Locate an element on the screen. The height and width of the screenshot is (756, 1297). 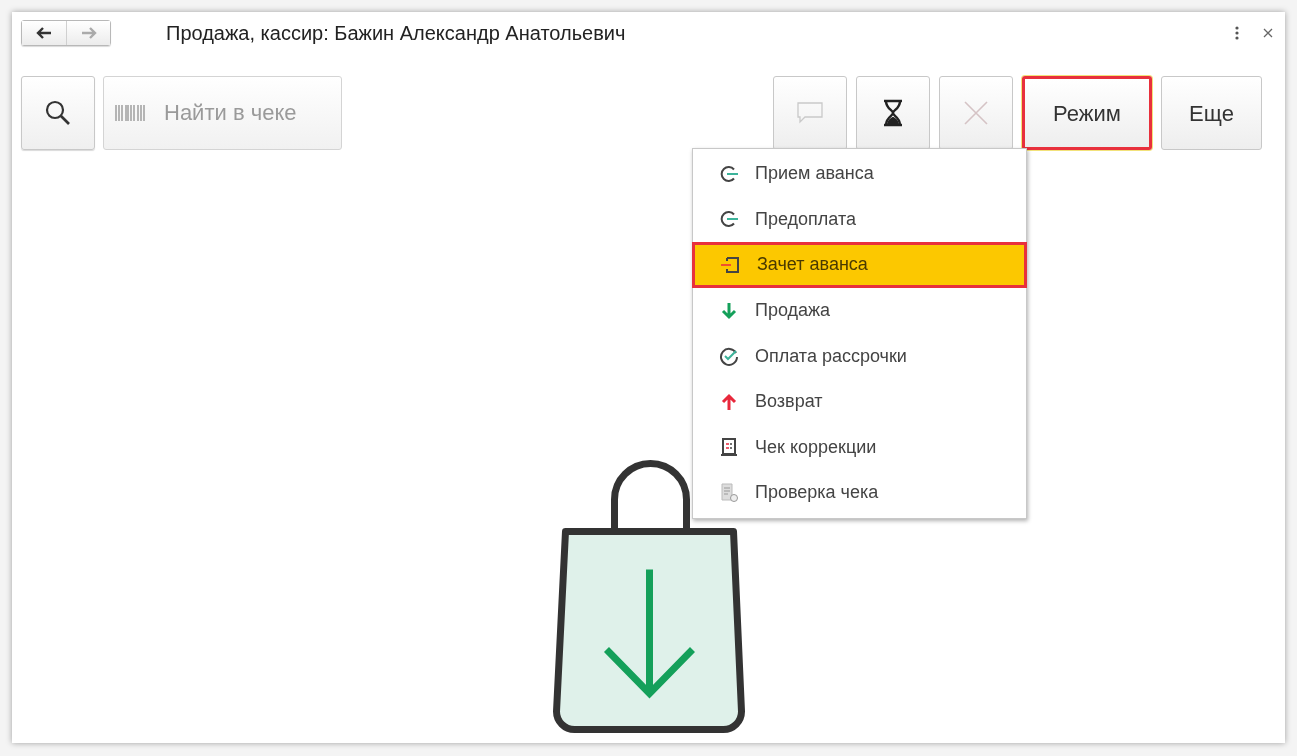
more-button: Еще is located at coordinates (1211, 113).